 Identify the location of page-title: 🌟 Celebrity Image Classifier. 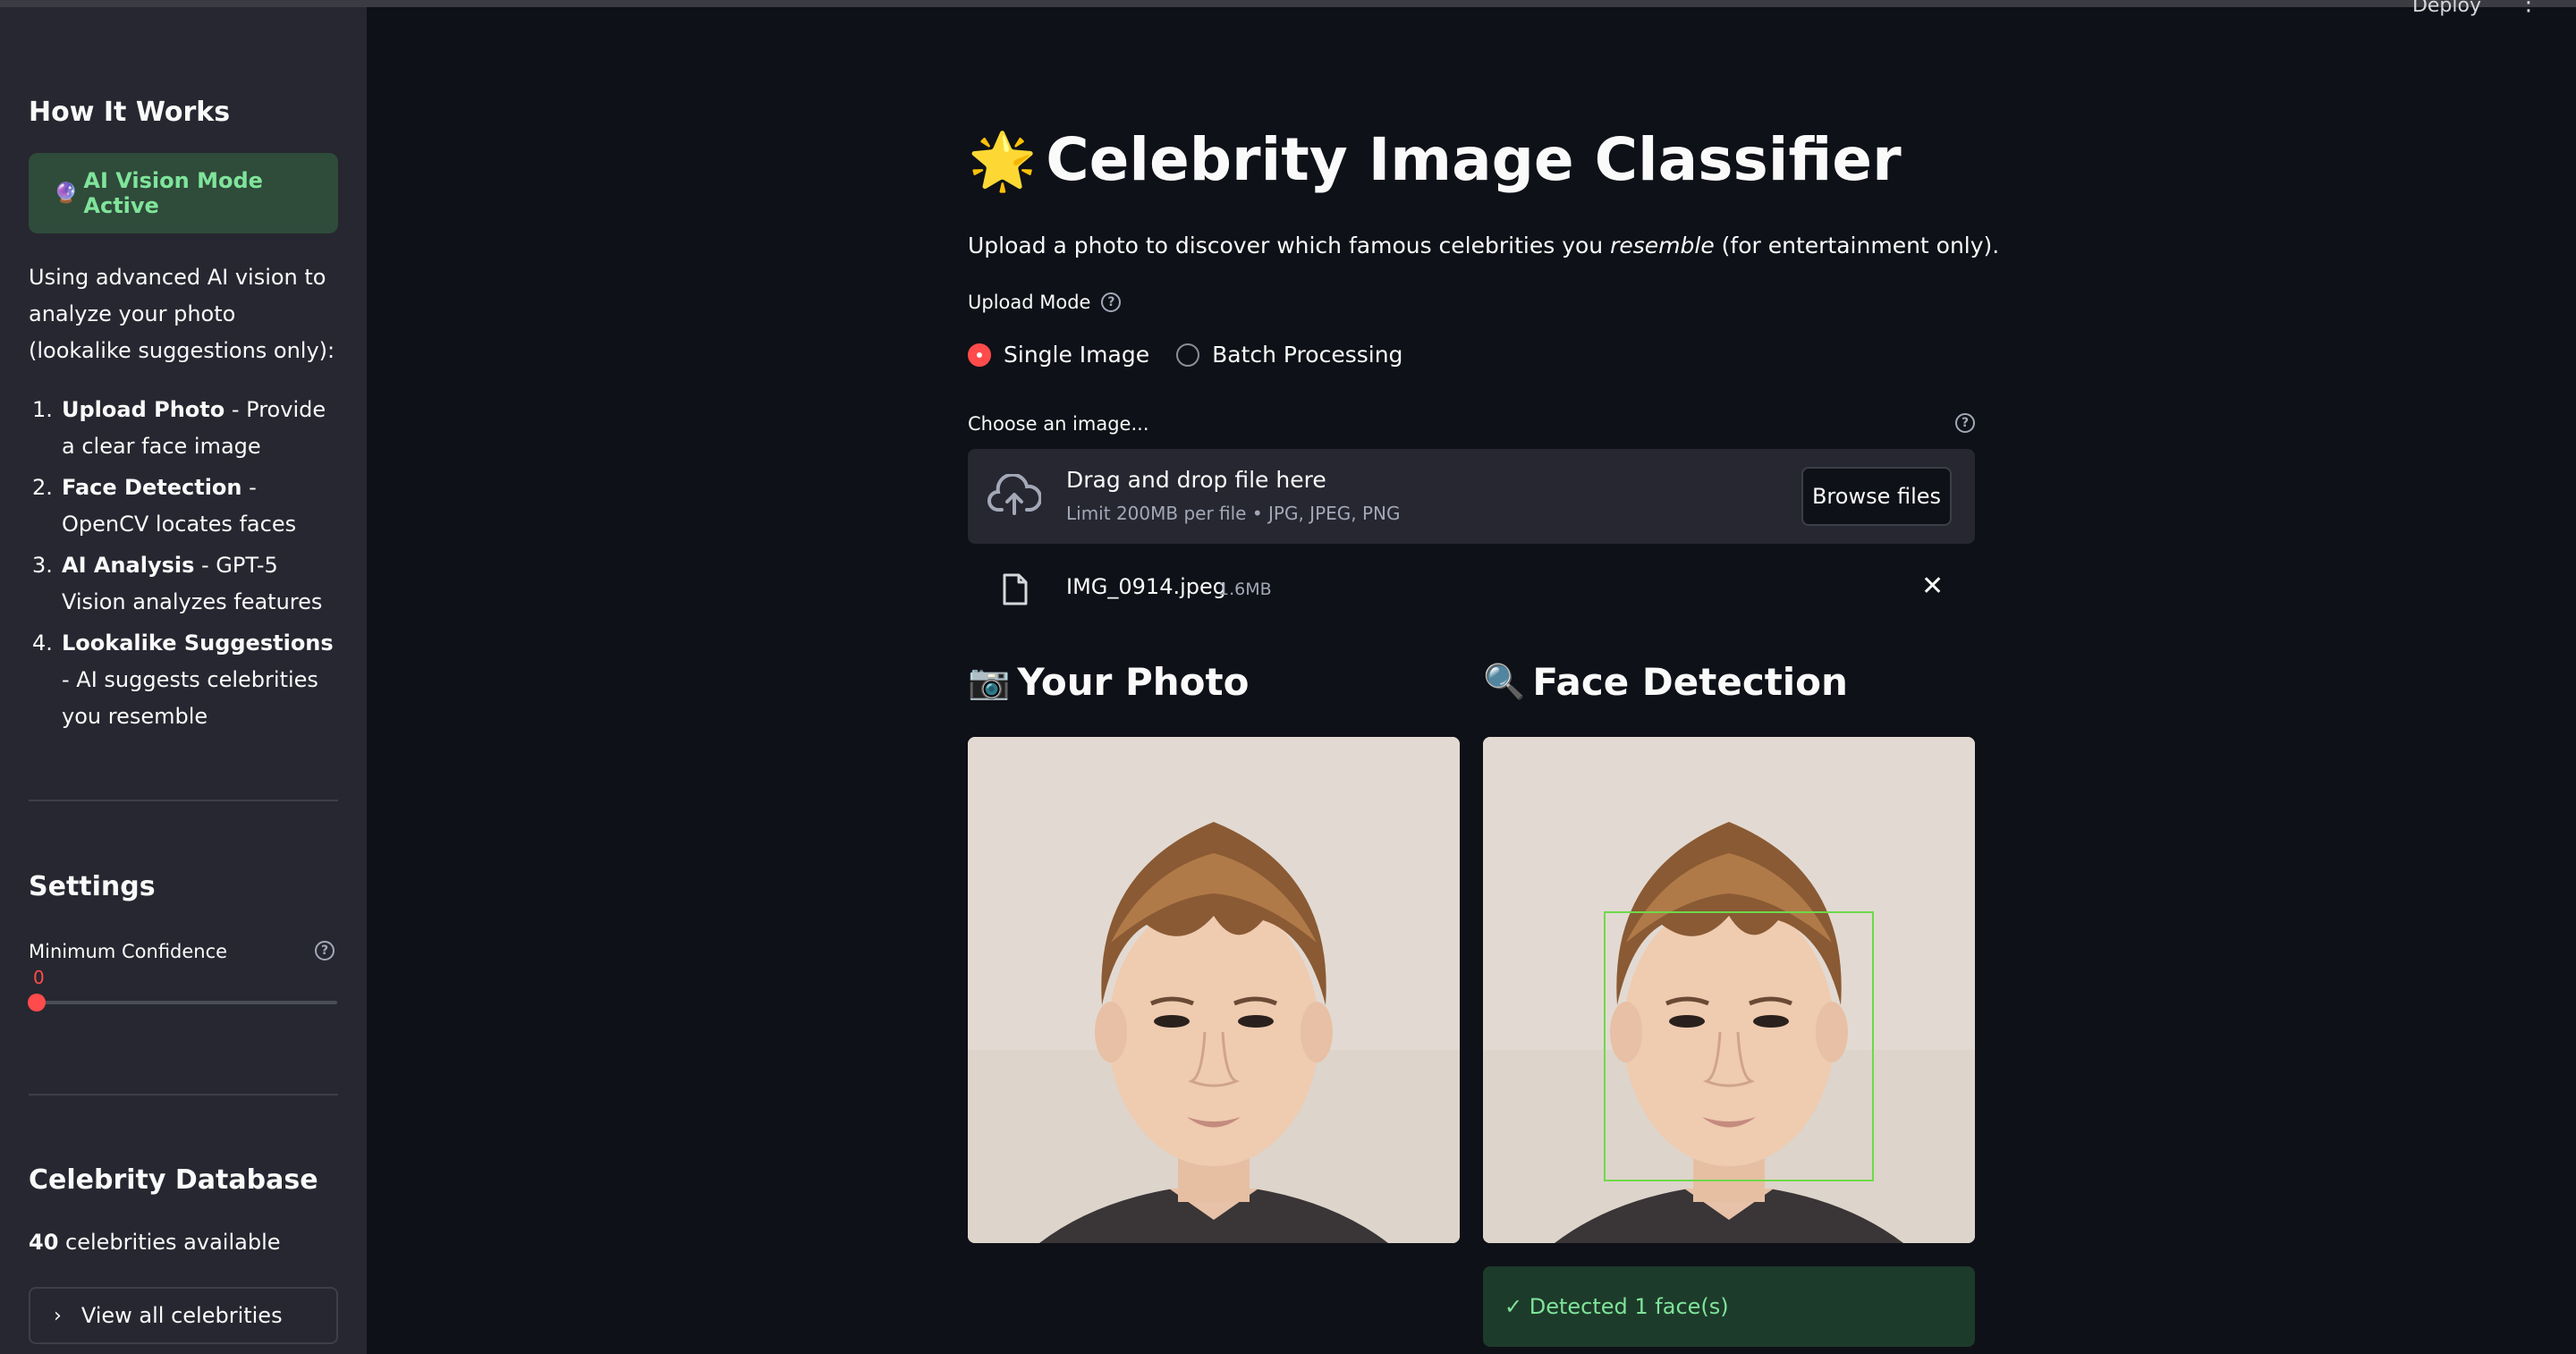
(1435, 159).